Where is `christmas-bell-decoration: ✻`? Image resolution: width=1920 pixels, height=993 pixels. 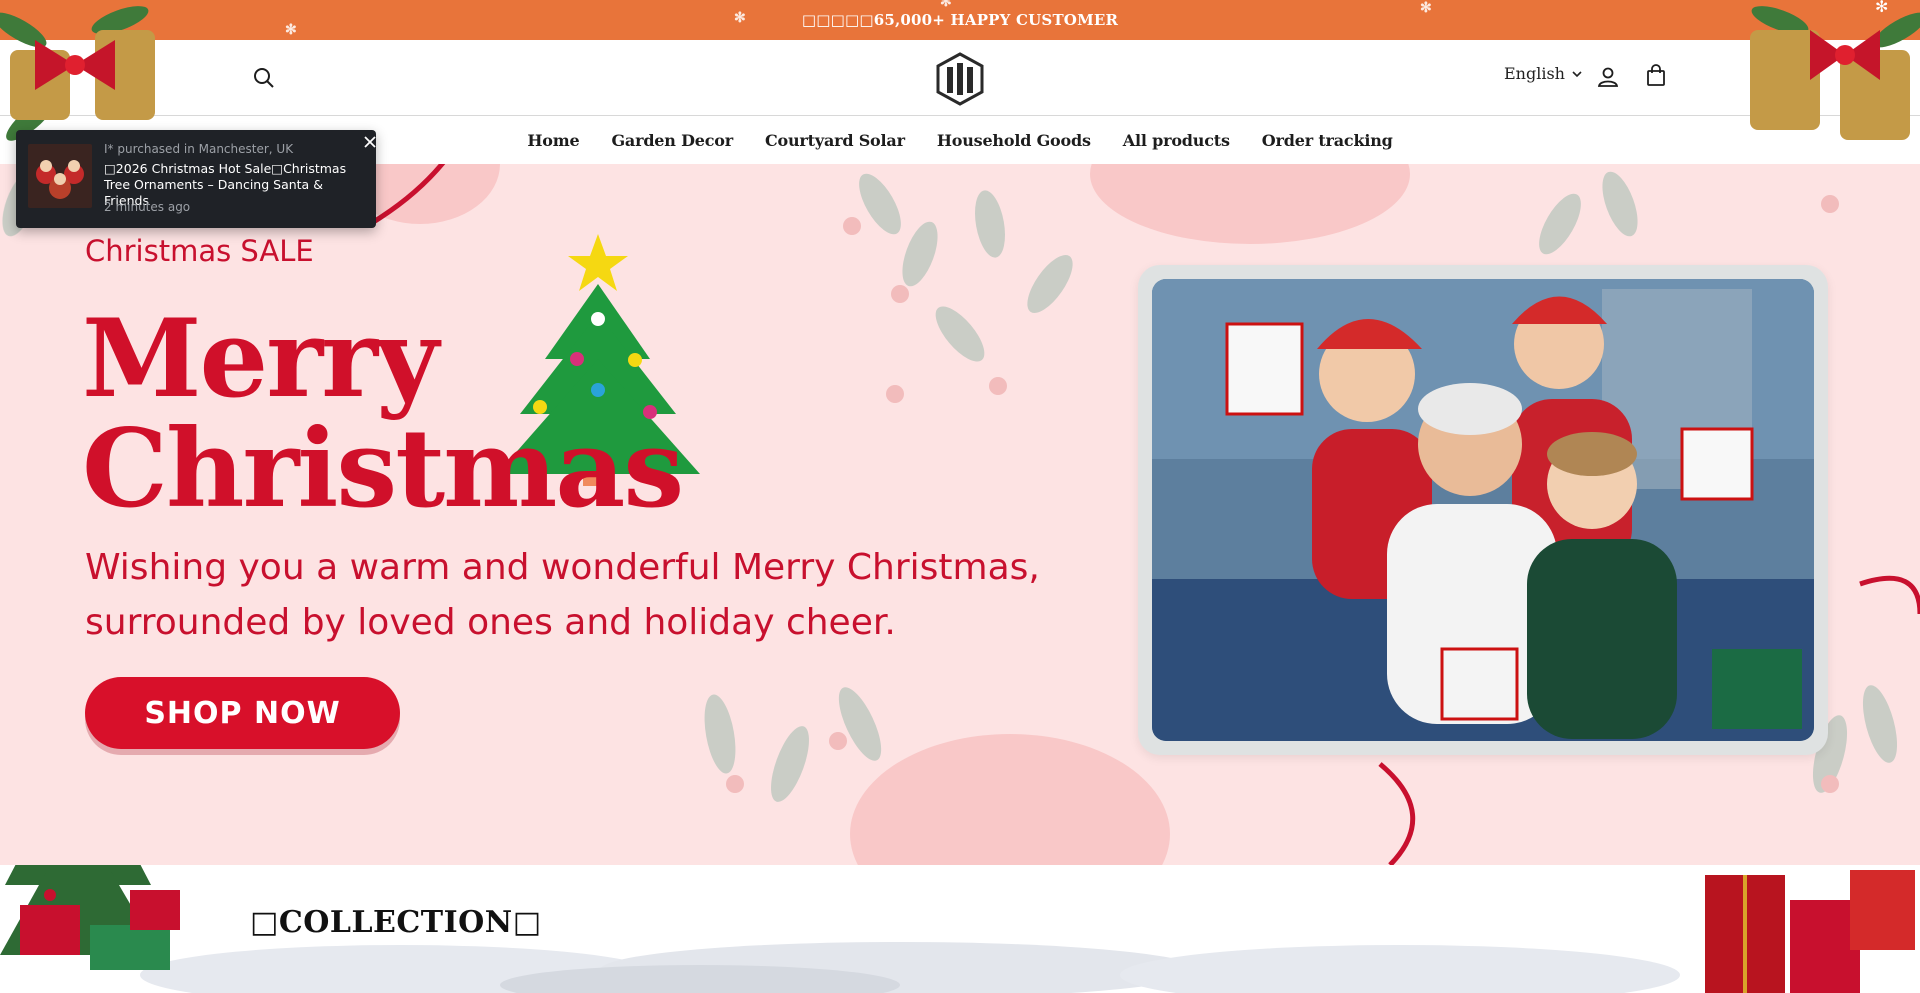 christmas-bell-decoration: ✻ is located at coordinates (1835, 70).